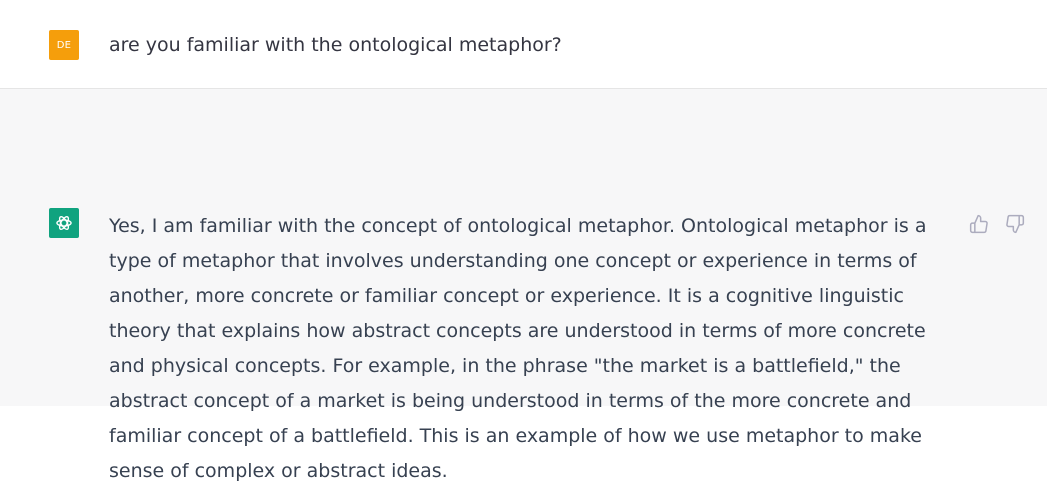 The height and width of the screenshot is (489, 1047). I want to click on thumbs-down-button, so click(1015, 224).